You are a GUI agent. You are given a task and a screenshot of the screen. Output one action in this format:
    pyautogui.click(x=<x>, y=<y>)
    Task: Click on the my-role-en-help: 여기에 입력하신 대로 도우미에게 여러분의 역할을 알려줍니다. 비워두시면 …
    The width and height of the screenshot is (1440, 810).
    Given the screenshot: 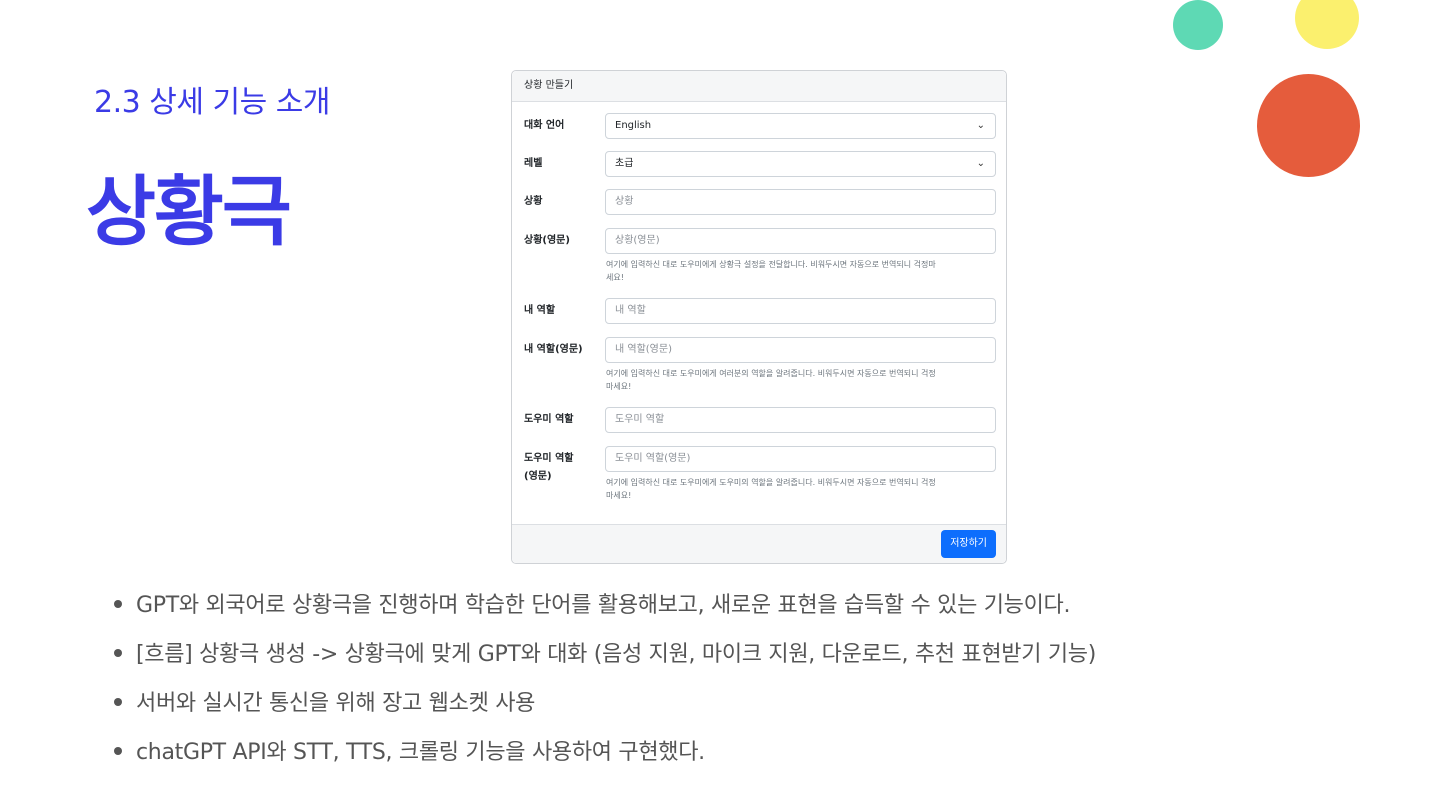 What is the action you would take?
    pyautogui.click(x=771, y=380)
    